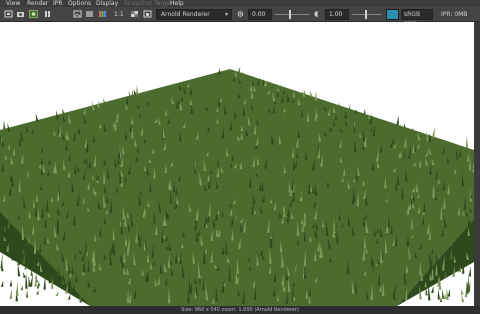 The height and width of the screenshot is (314, 480). Describe the element at coordinates (8, 14) in the screenshot. I see `render-frame-icon` at that location.